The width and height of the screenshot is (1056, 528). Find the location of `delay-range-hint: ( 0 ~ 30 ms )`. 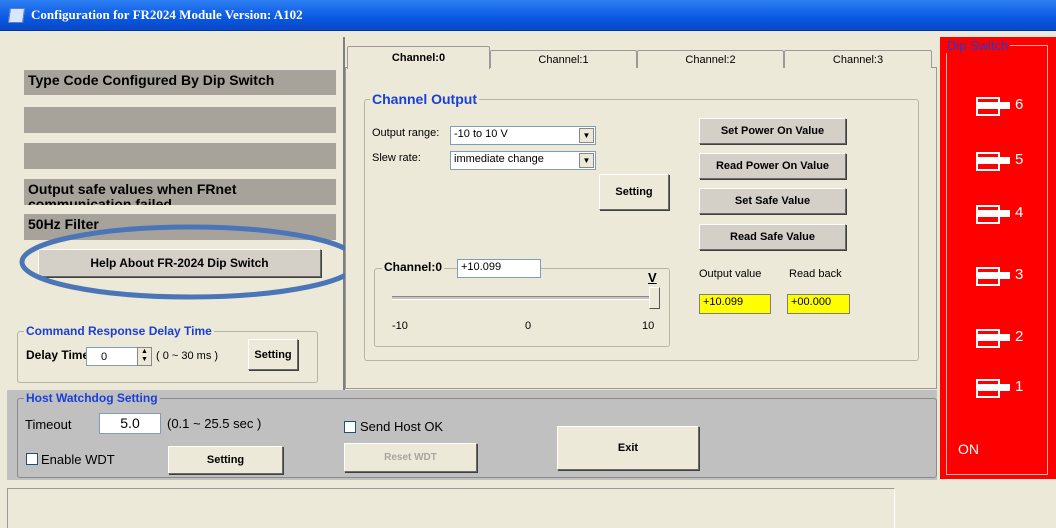

delay-range-hint: ( 0 ~ 30 ms ) is located at coordinates (187, 356).